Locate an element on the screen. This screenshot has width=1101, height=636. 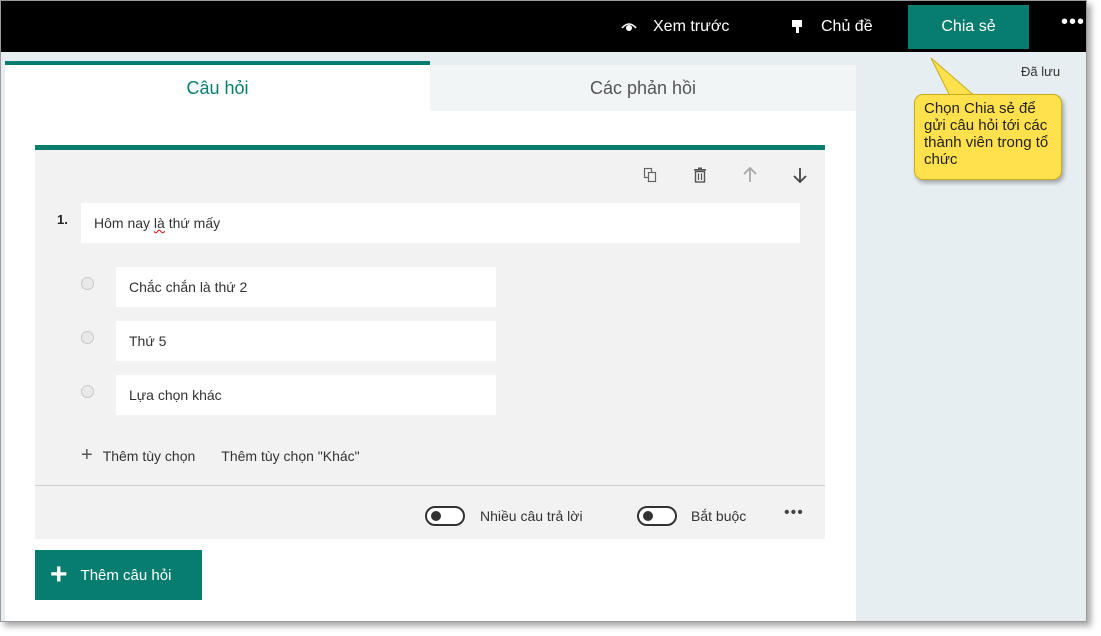
question-number: 1. is located at coordinates (62, 219).